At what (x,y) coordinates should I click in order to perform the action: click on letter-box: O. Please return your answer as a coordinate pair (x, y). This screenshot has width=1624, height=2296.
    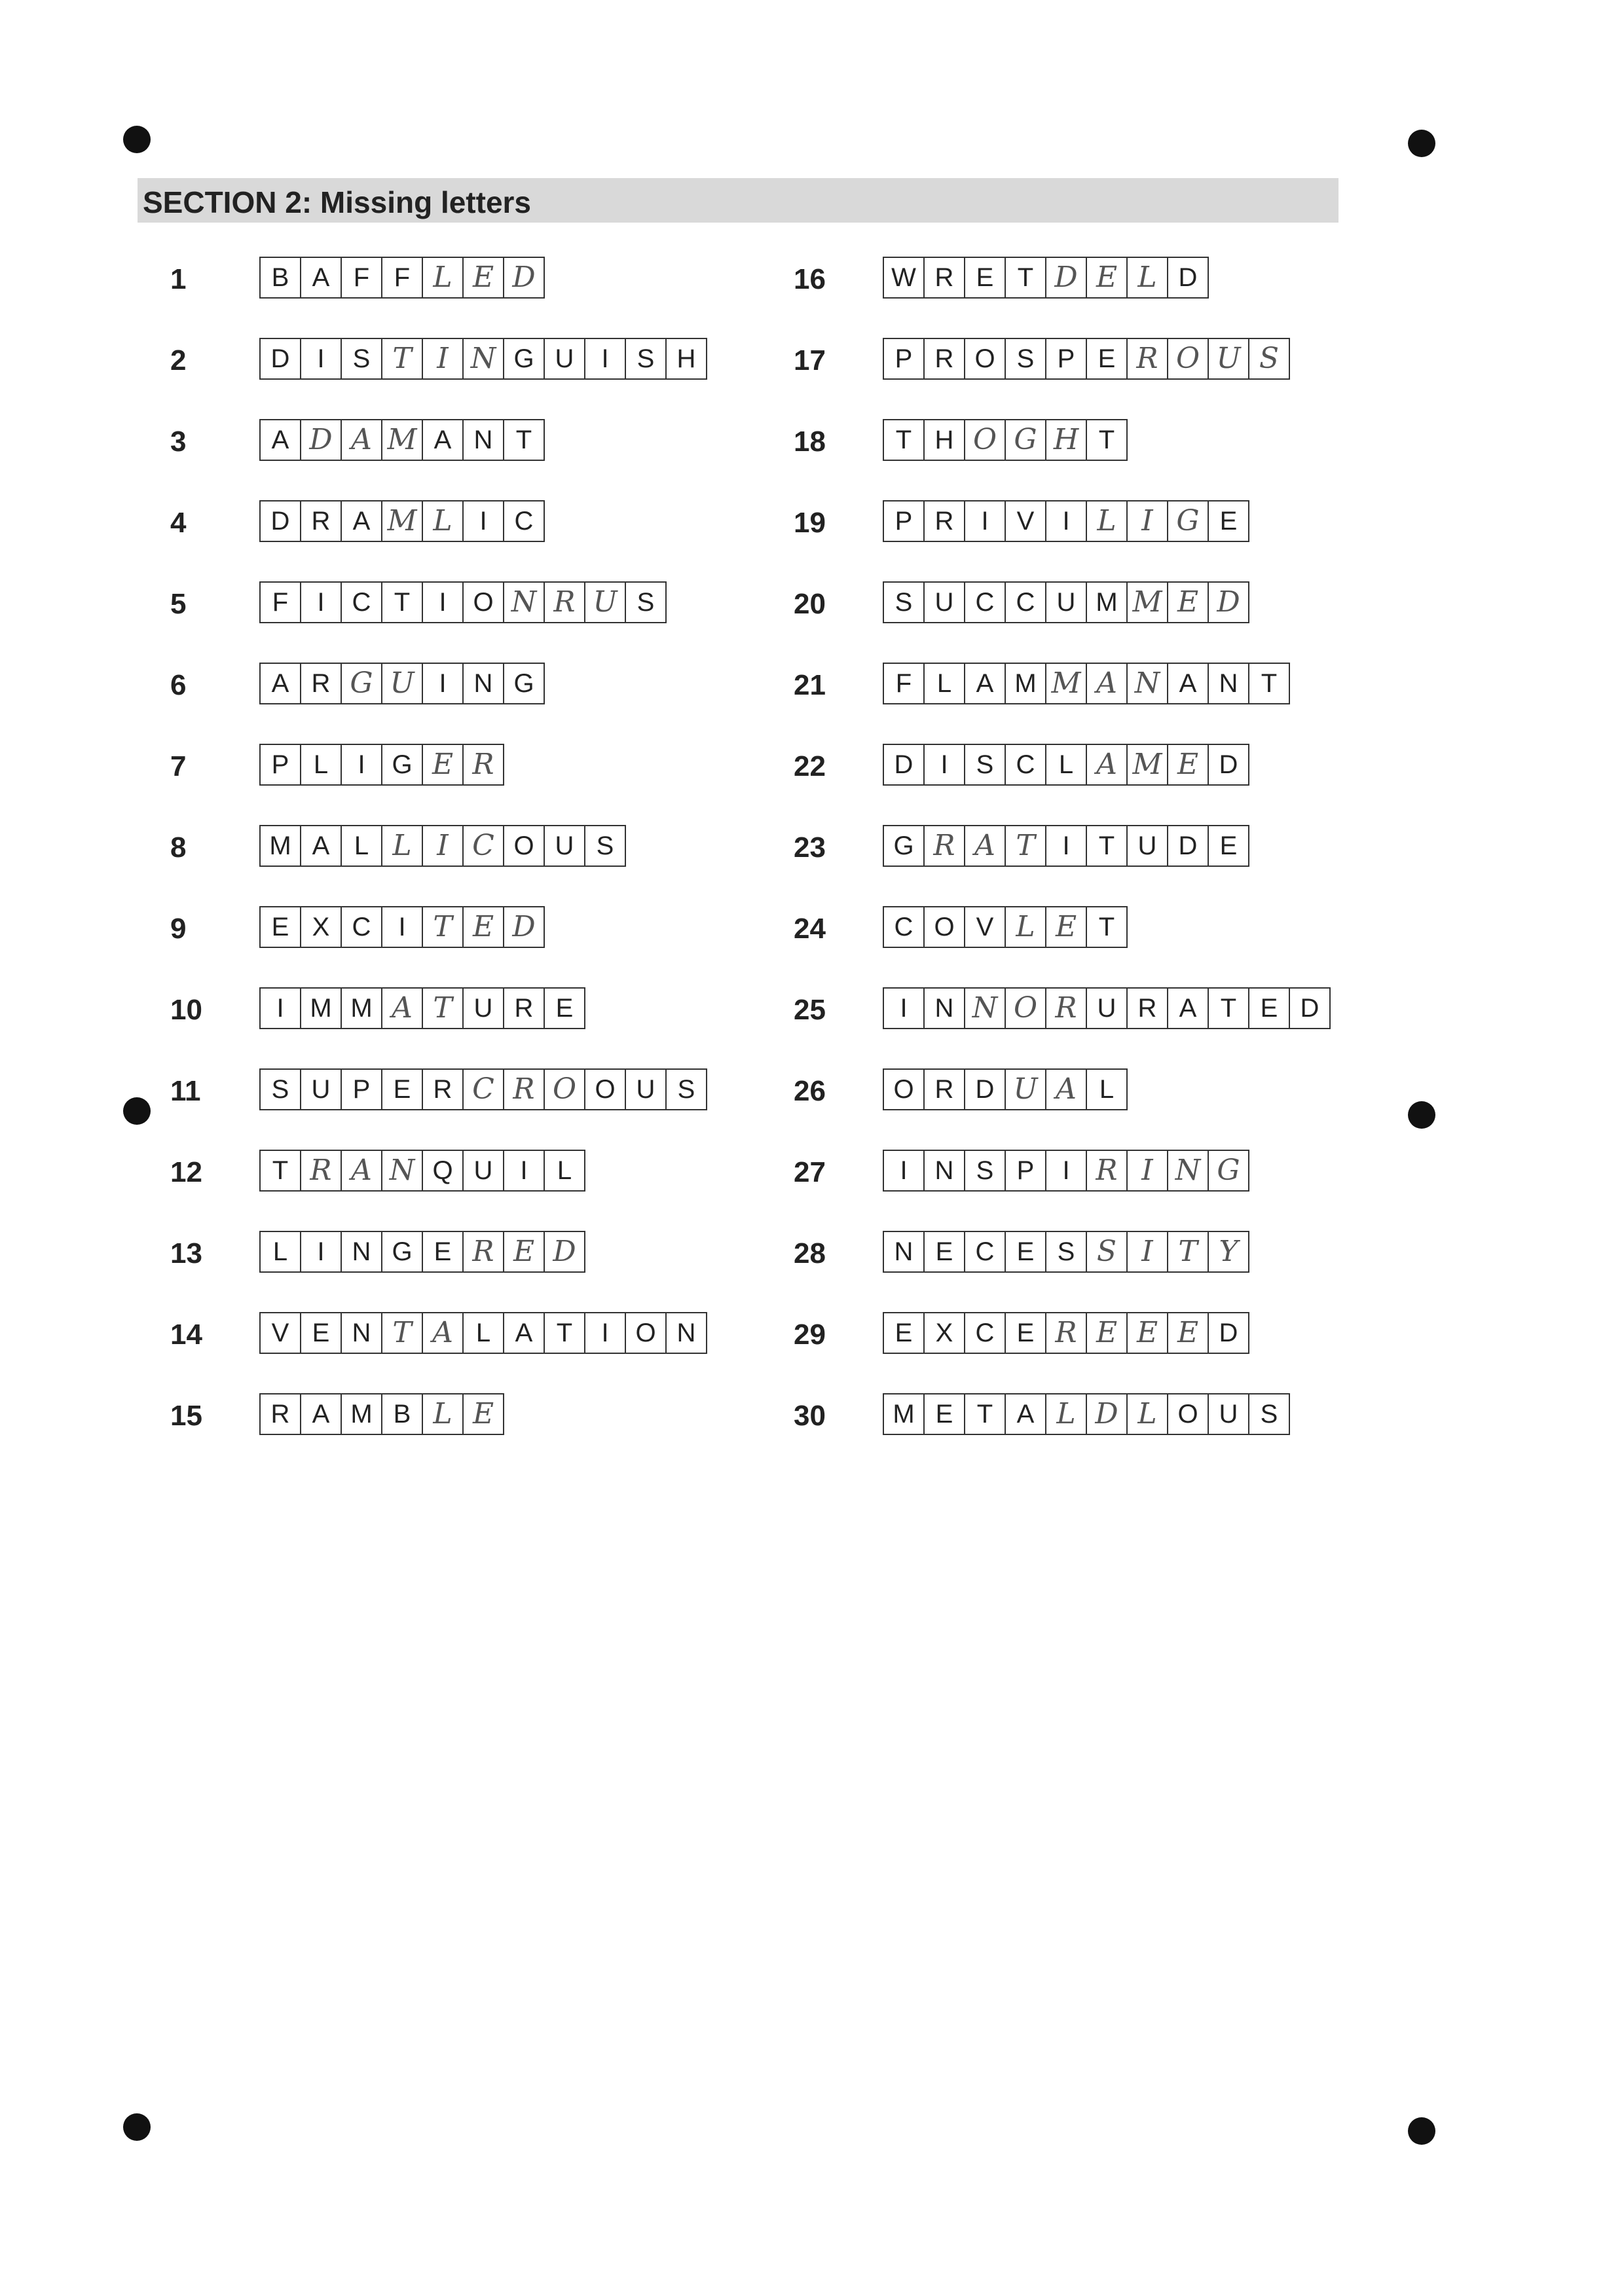
    Looking at the image, I should click on (523, 846).